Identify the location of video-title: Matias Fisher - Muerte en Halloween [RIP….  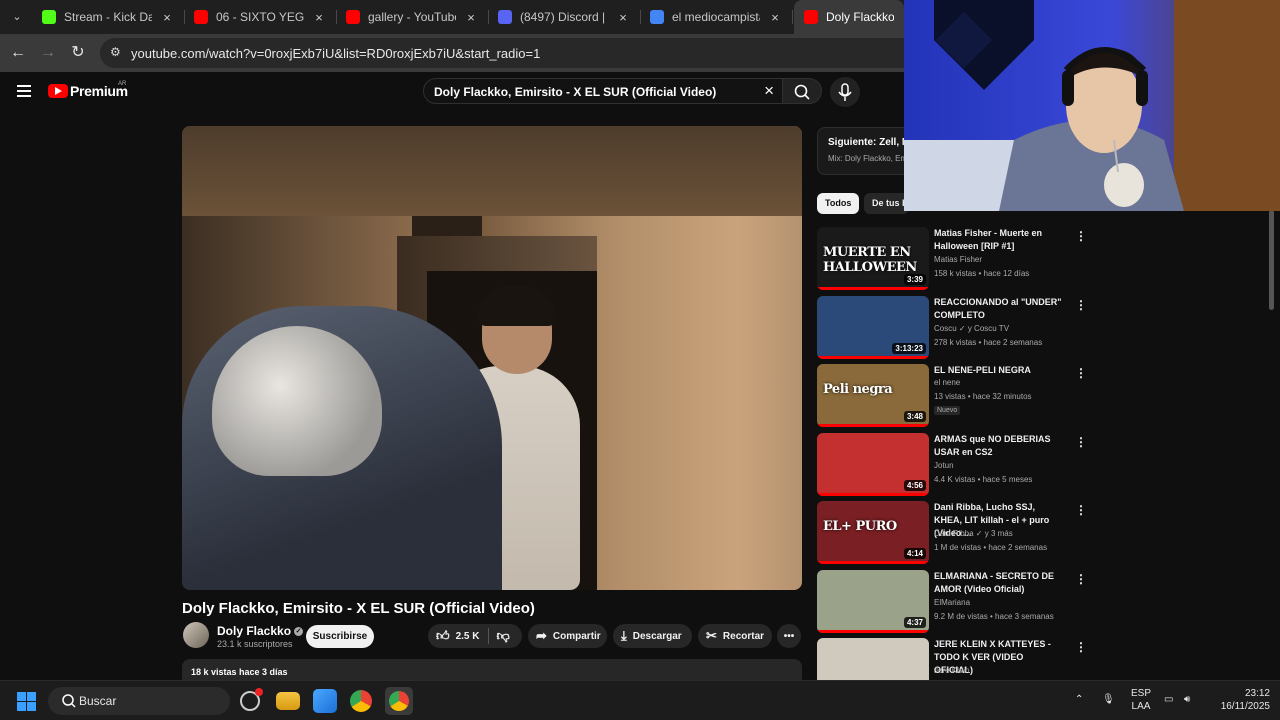
(999, 240).